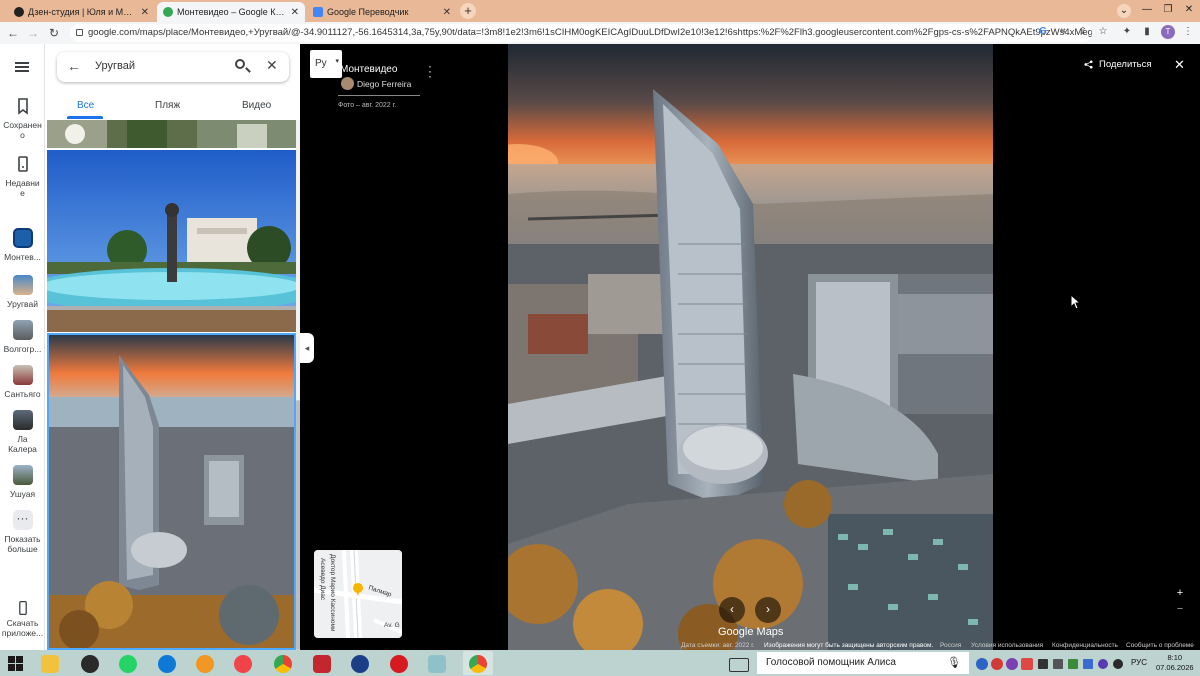 The height and width of the screenshot is (676, 1200). I want to click on volume-icon, so click(1043, 664).